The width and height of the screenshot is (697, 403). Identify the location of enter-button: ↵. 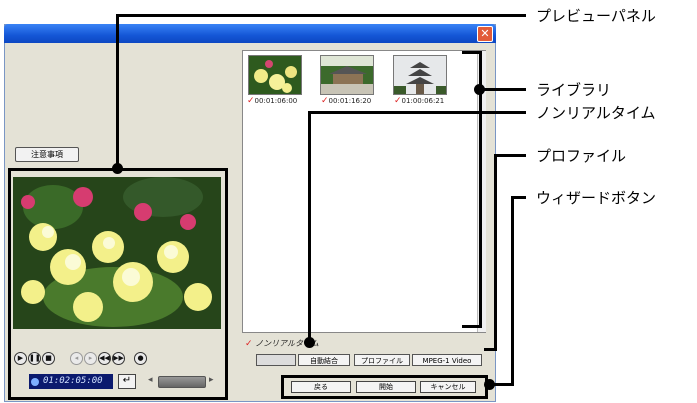
(127, 381).